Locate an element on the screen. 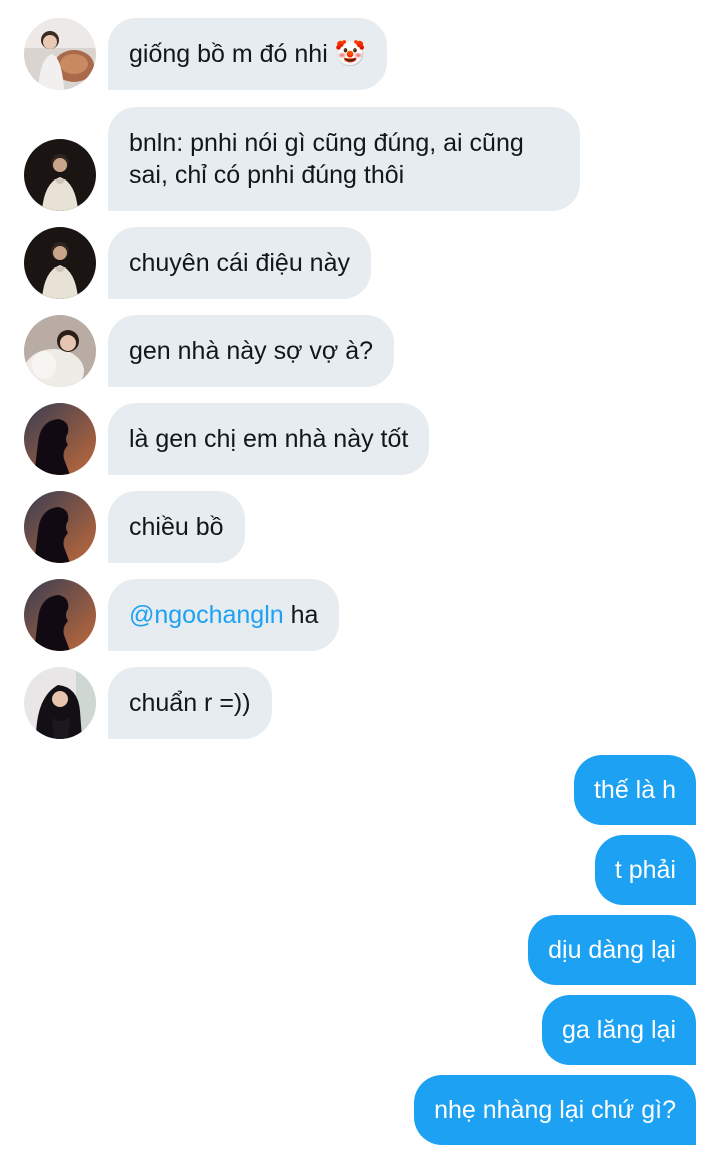 The image size is (720, 1155). message-text: ga lăng lại is located at coordinates (619, 1030).